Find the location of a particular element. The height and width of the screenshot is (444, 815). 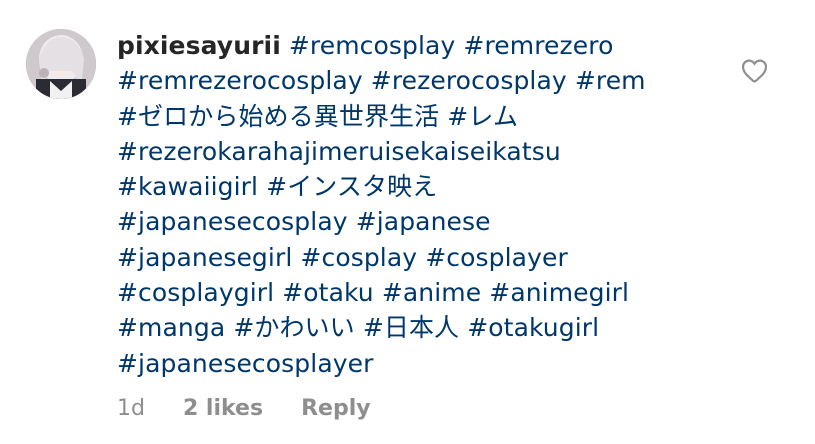

comment-meta: 1d 2 likes Reply is located at coordinates (244, 408).